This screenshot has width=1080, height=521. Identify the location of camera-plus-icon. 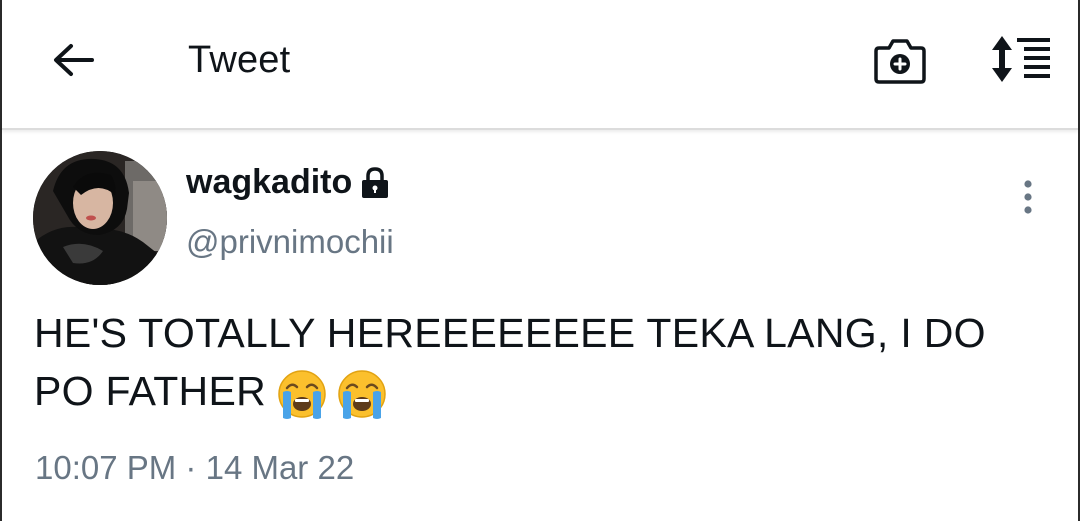
(900, 61).